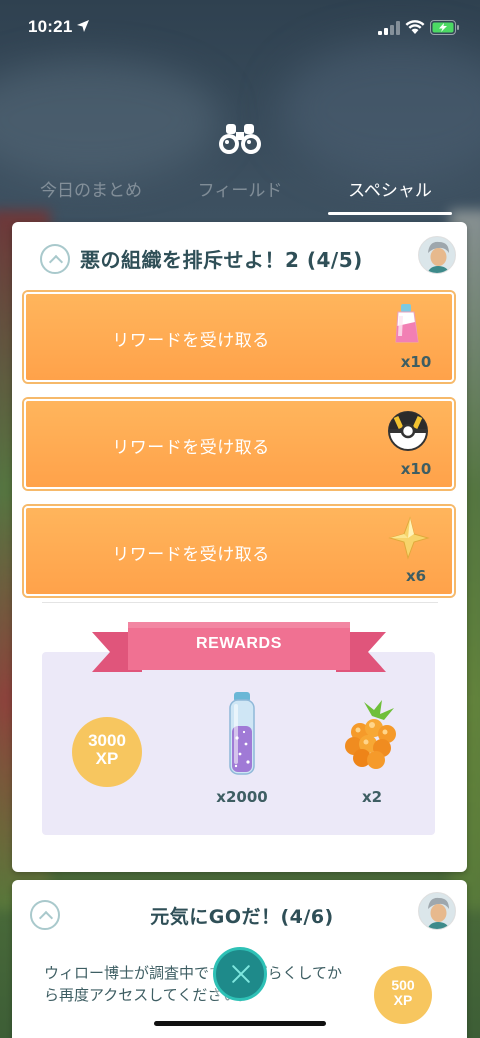  I want to click on active-tab-indicator, so click(390, 213).